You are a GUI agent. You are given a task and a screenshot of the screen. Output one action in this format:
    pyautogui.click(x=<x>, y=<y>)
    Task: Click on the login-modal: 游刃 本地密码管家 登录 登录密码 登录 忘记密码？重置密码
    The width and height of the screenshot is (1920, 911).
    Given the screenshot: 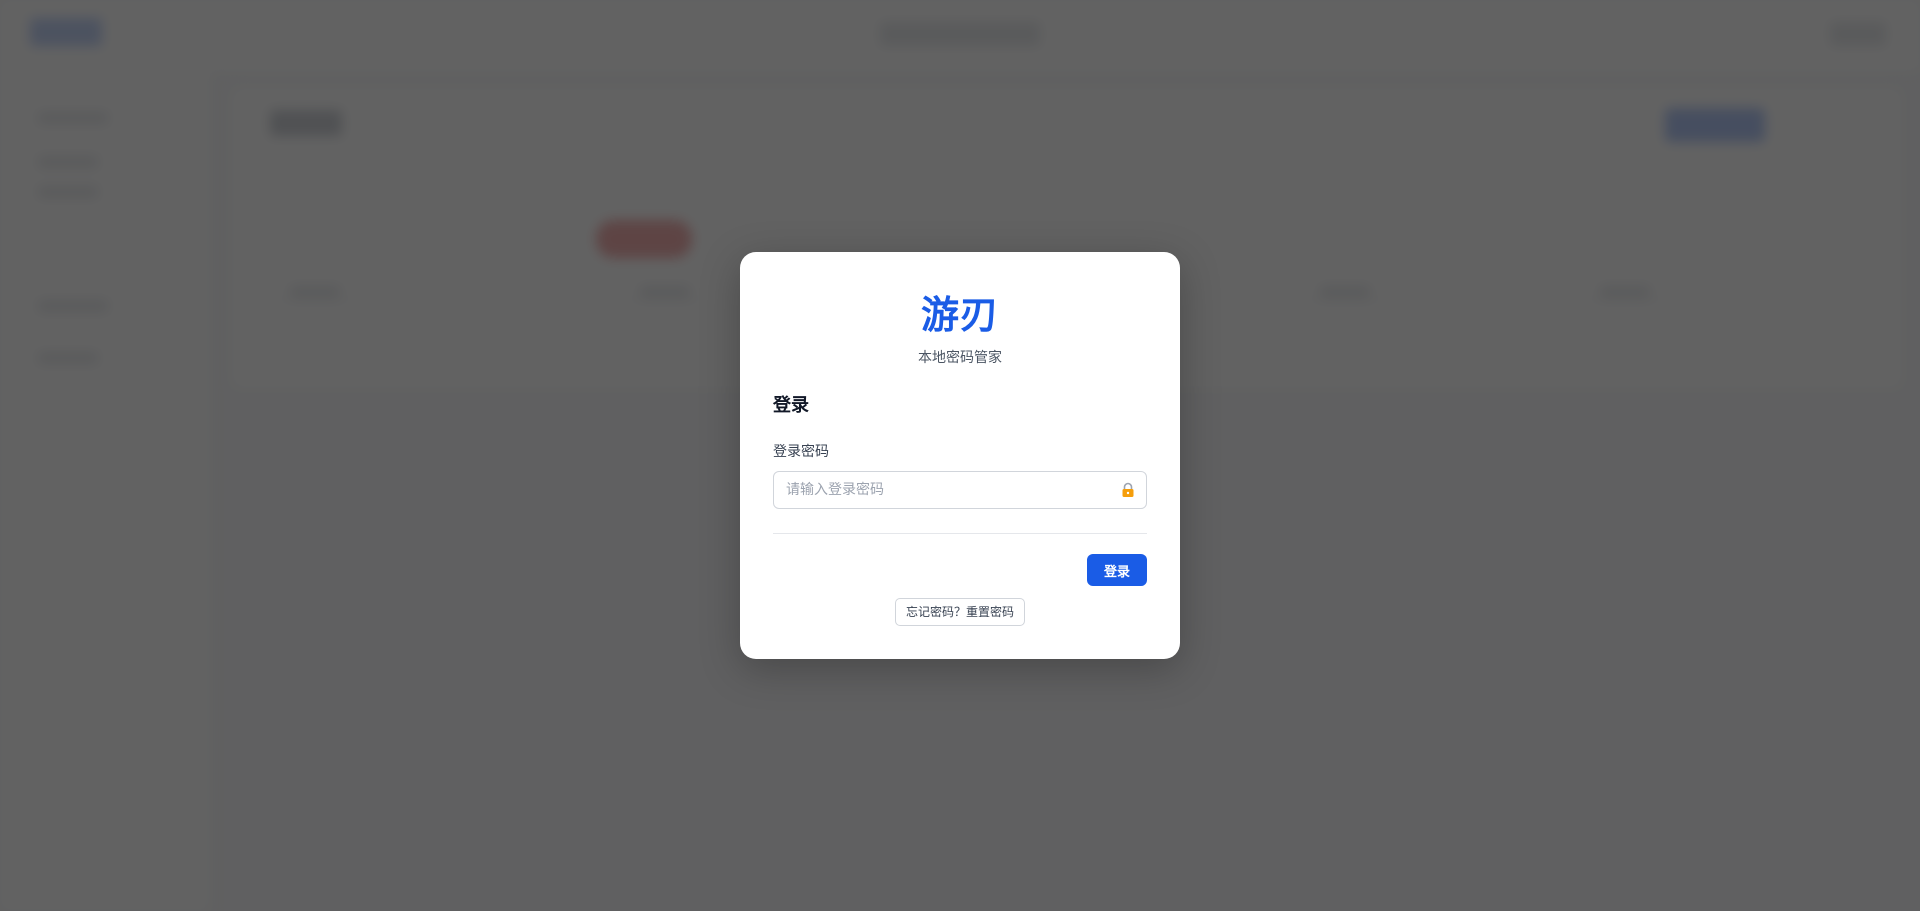 What is the action you would take?
    pyautogui.click(x=960, y=455)
    